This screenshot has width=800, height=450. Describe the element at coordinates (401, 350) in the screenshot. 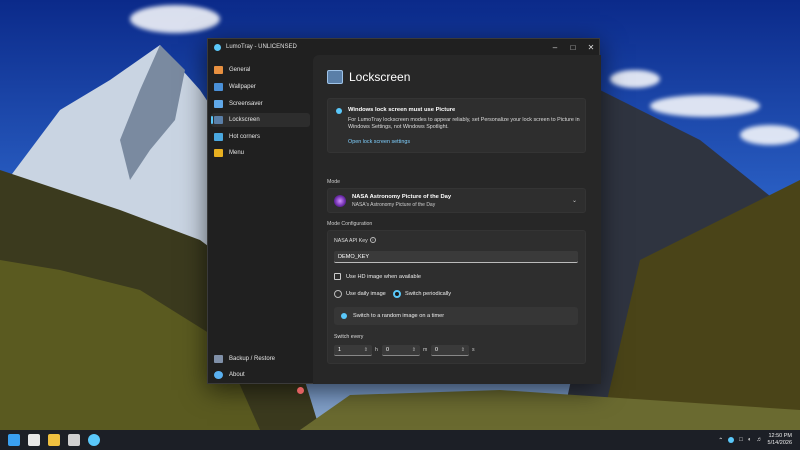

I see `minutes-stepper: 0 ⇕` at that location.